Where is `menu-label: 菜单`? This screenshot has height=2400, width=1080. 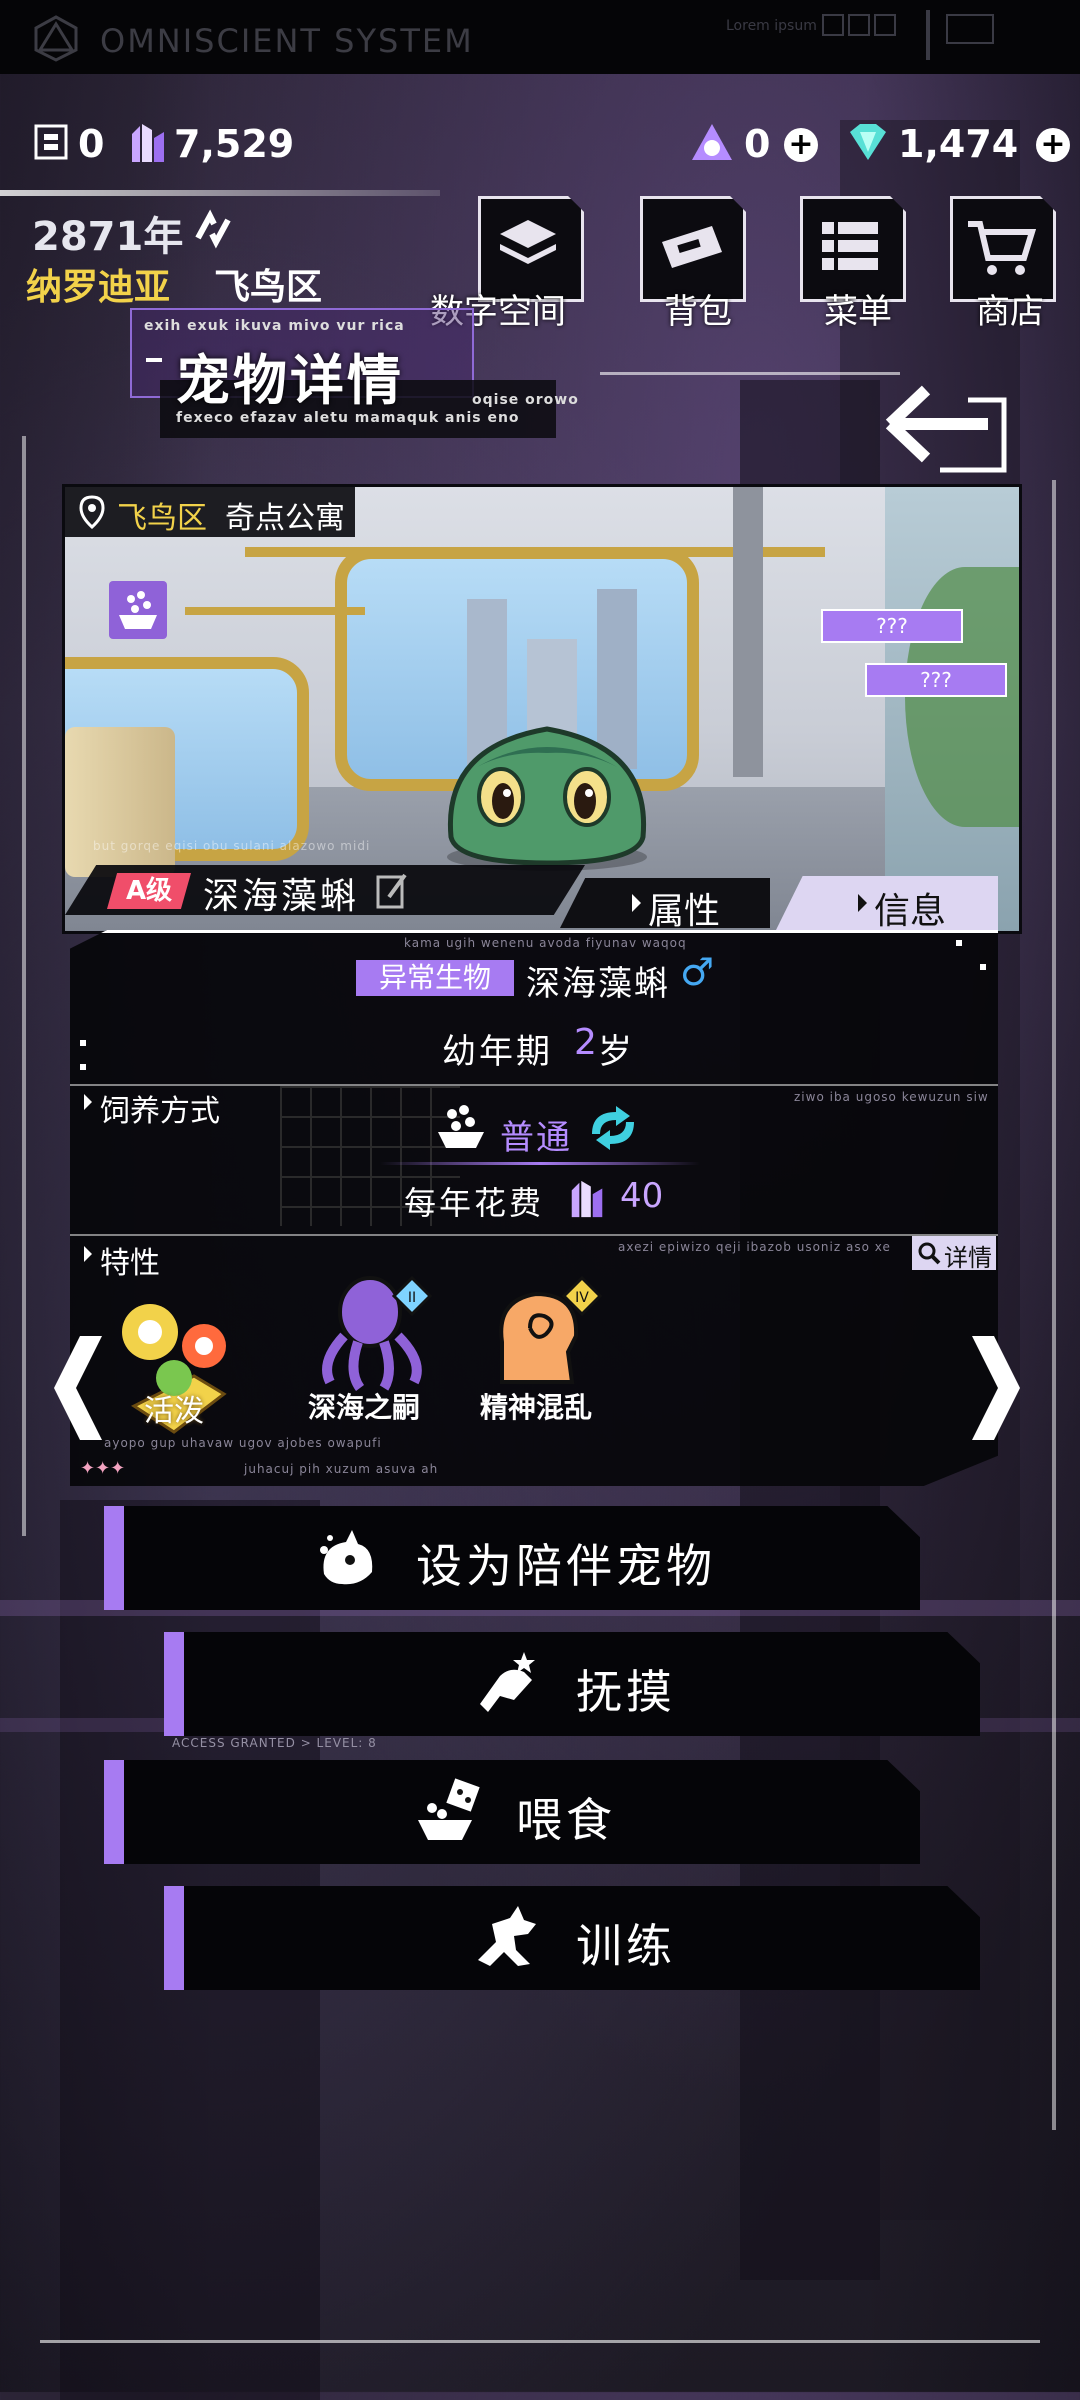
menu-label: 菜单 is located at coordinates (858, 312).